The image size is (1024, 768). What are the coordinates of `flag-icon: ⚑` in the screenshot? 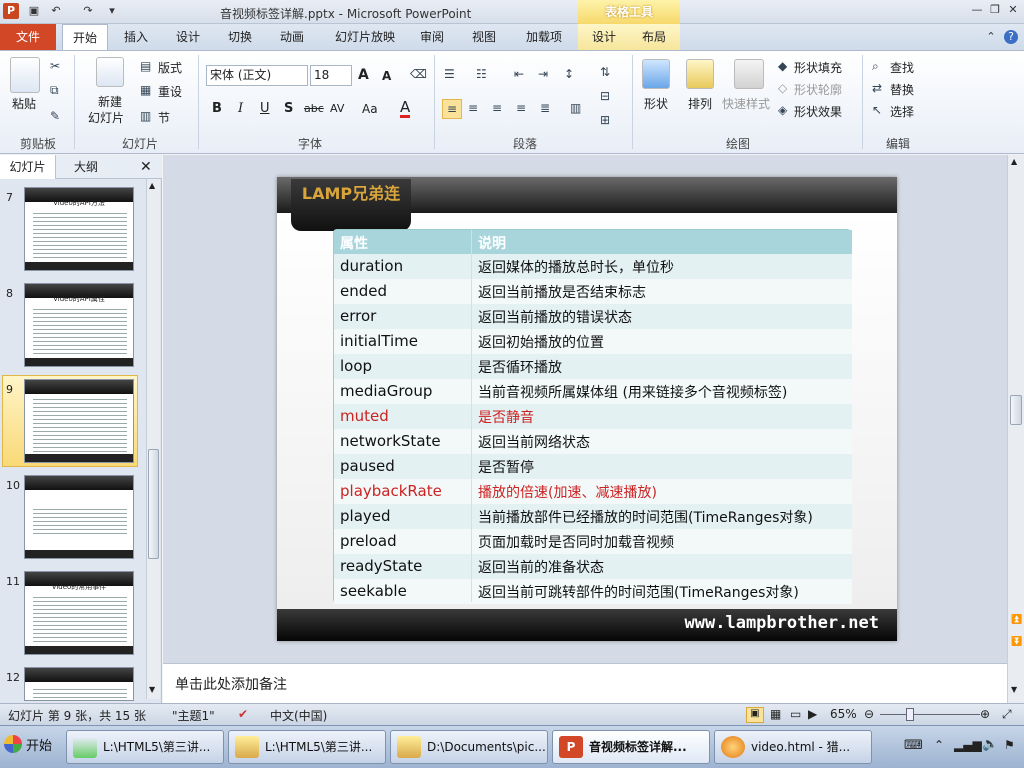 It's located at (1009, 745).